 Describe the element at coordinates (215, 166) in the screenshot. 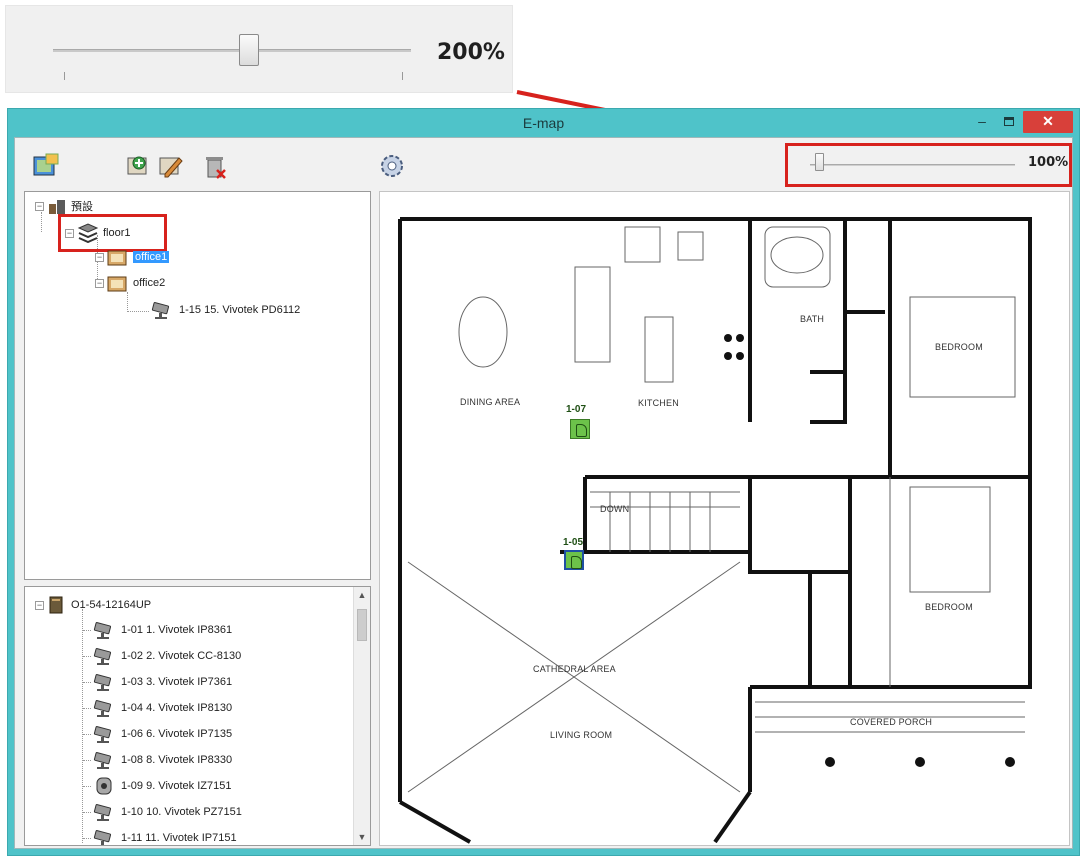

I see `delete-icon` at that location.